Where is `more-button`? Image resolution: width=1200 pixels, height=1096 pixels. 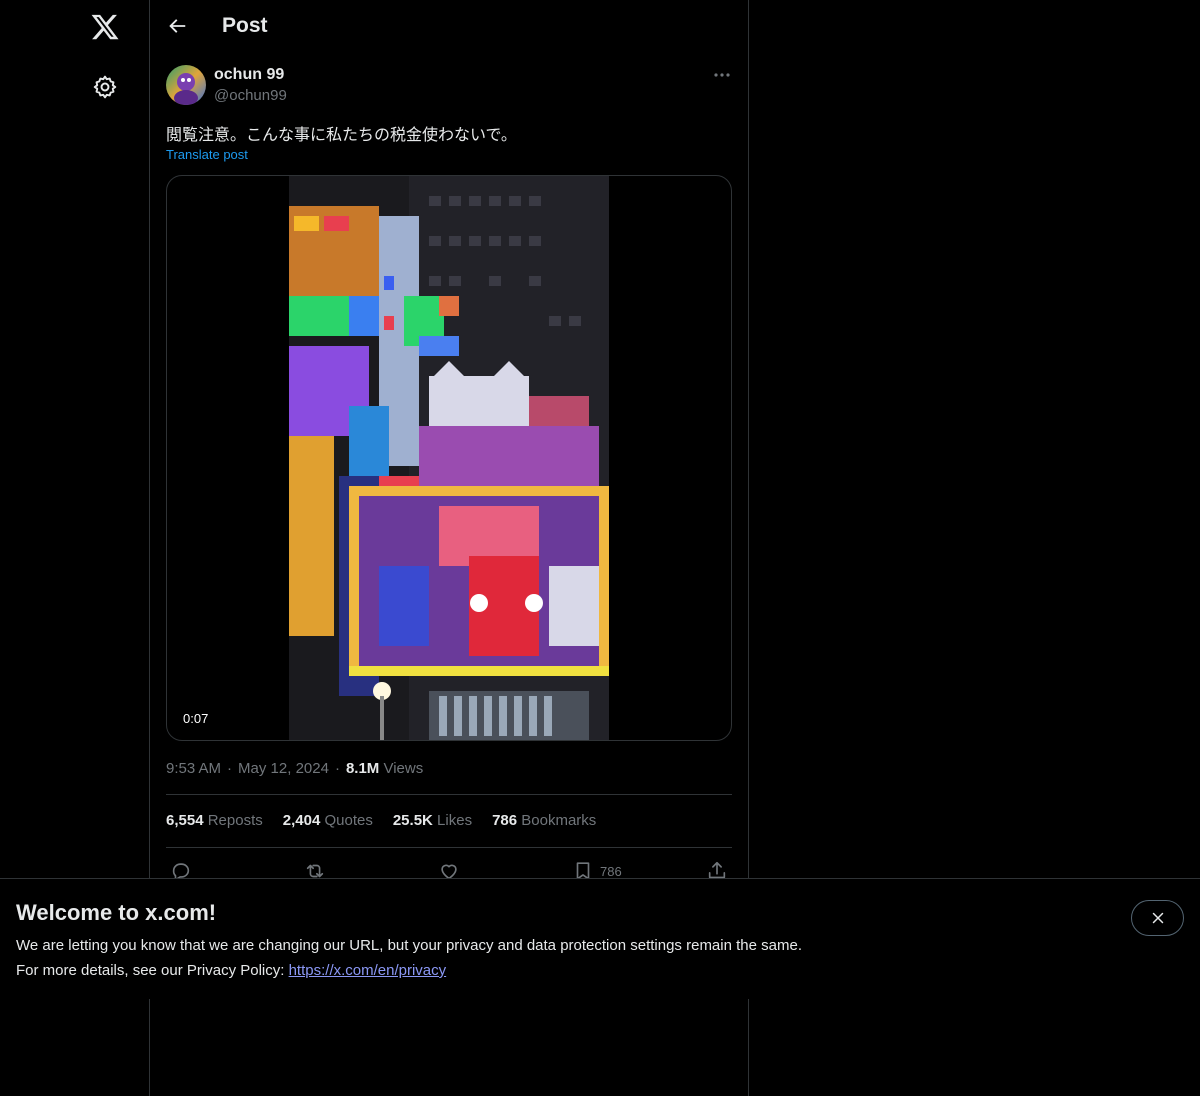 more-button is located at coordinates (722, 75).